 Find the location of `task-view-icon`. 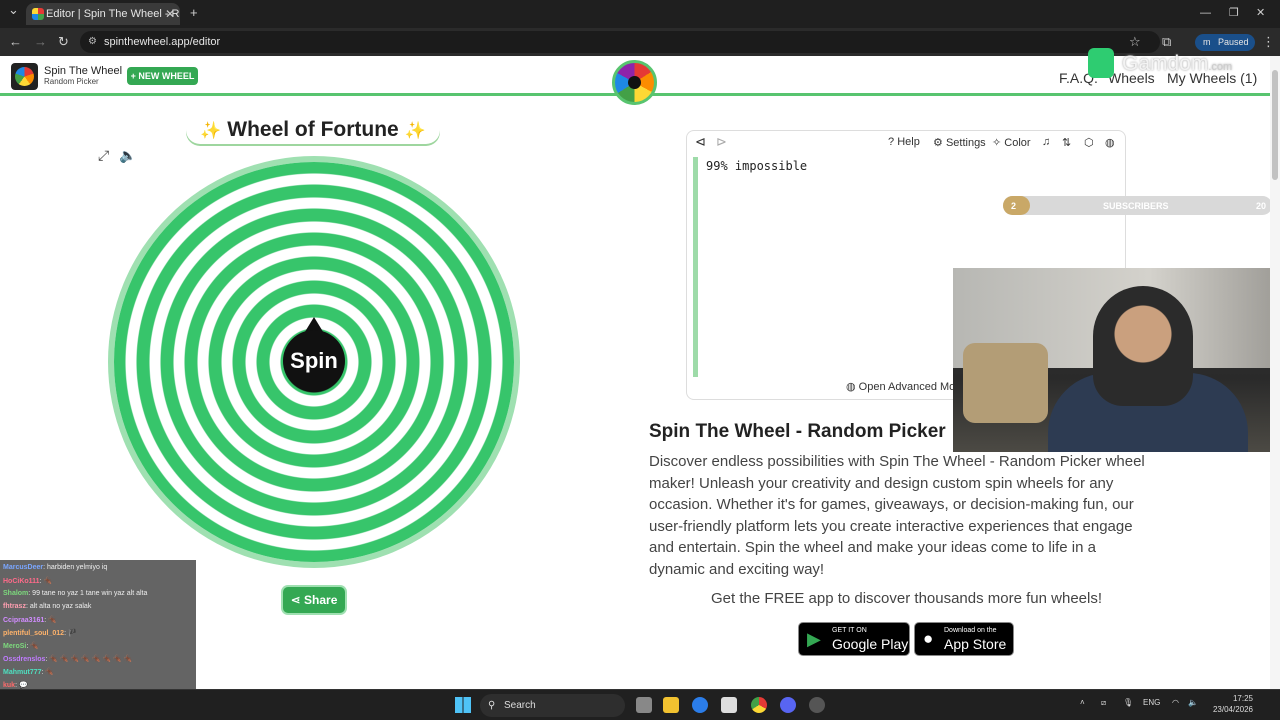

task-view-icon is located at coordinates (644, 705).